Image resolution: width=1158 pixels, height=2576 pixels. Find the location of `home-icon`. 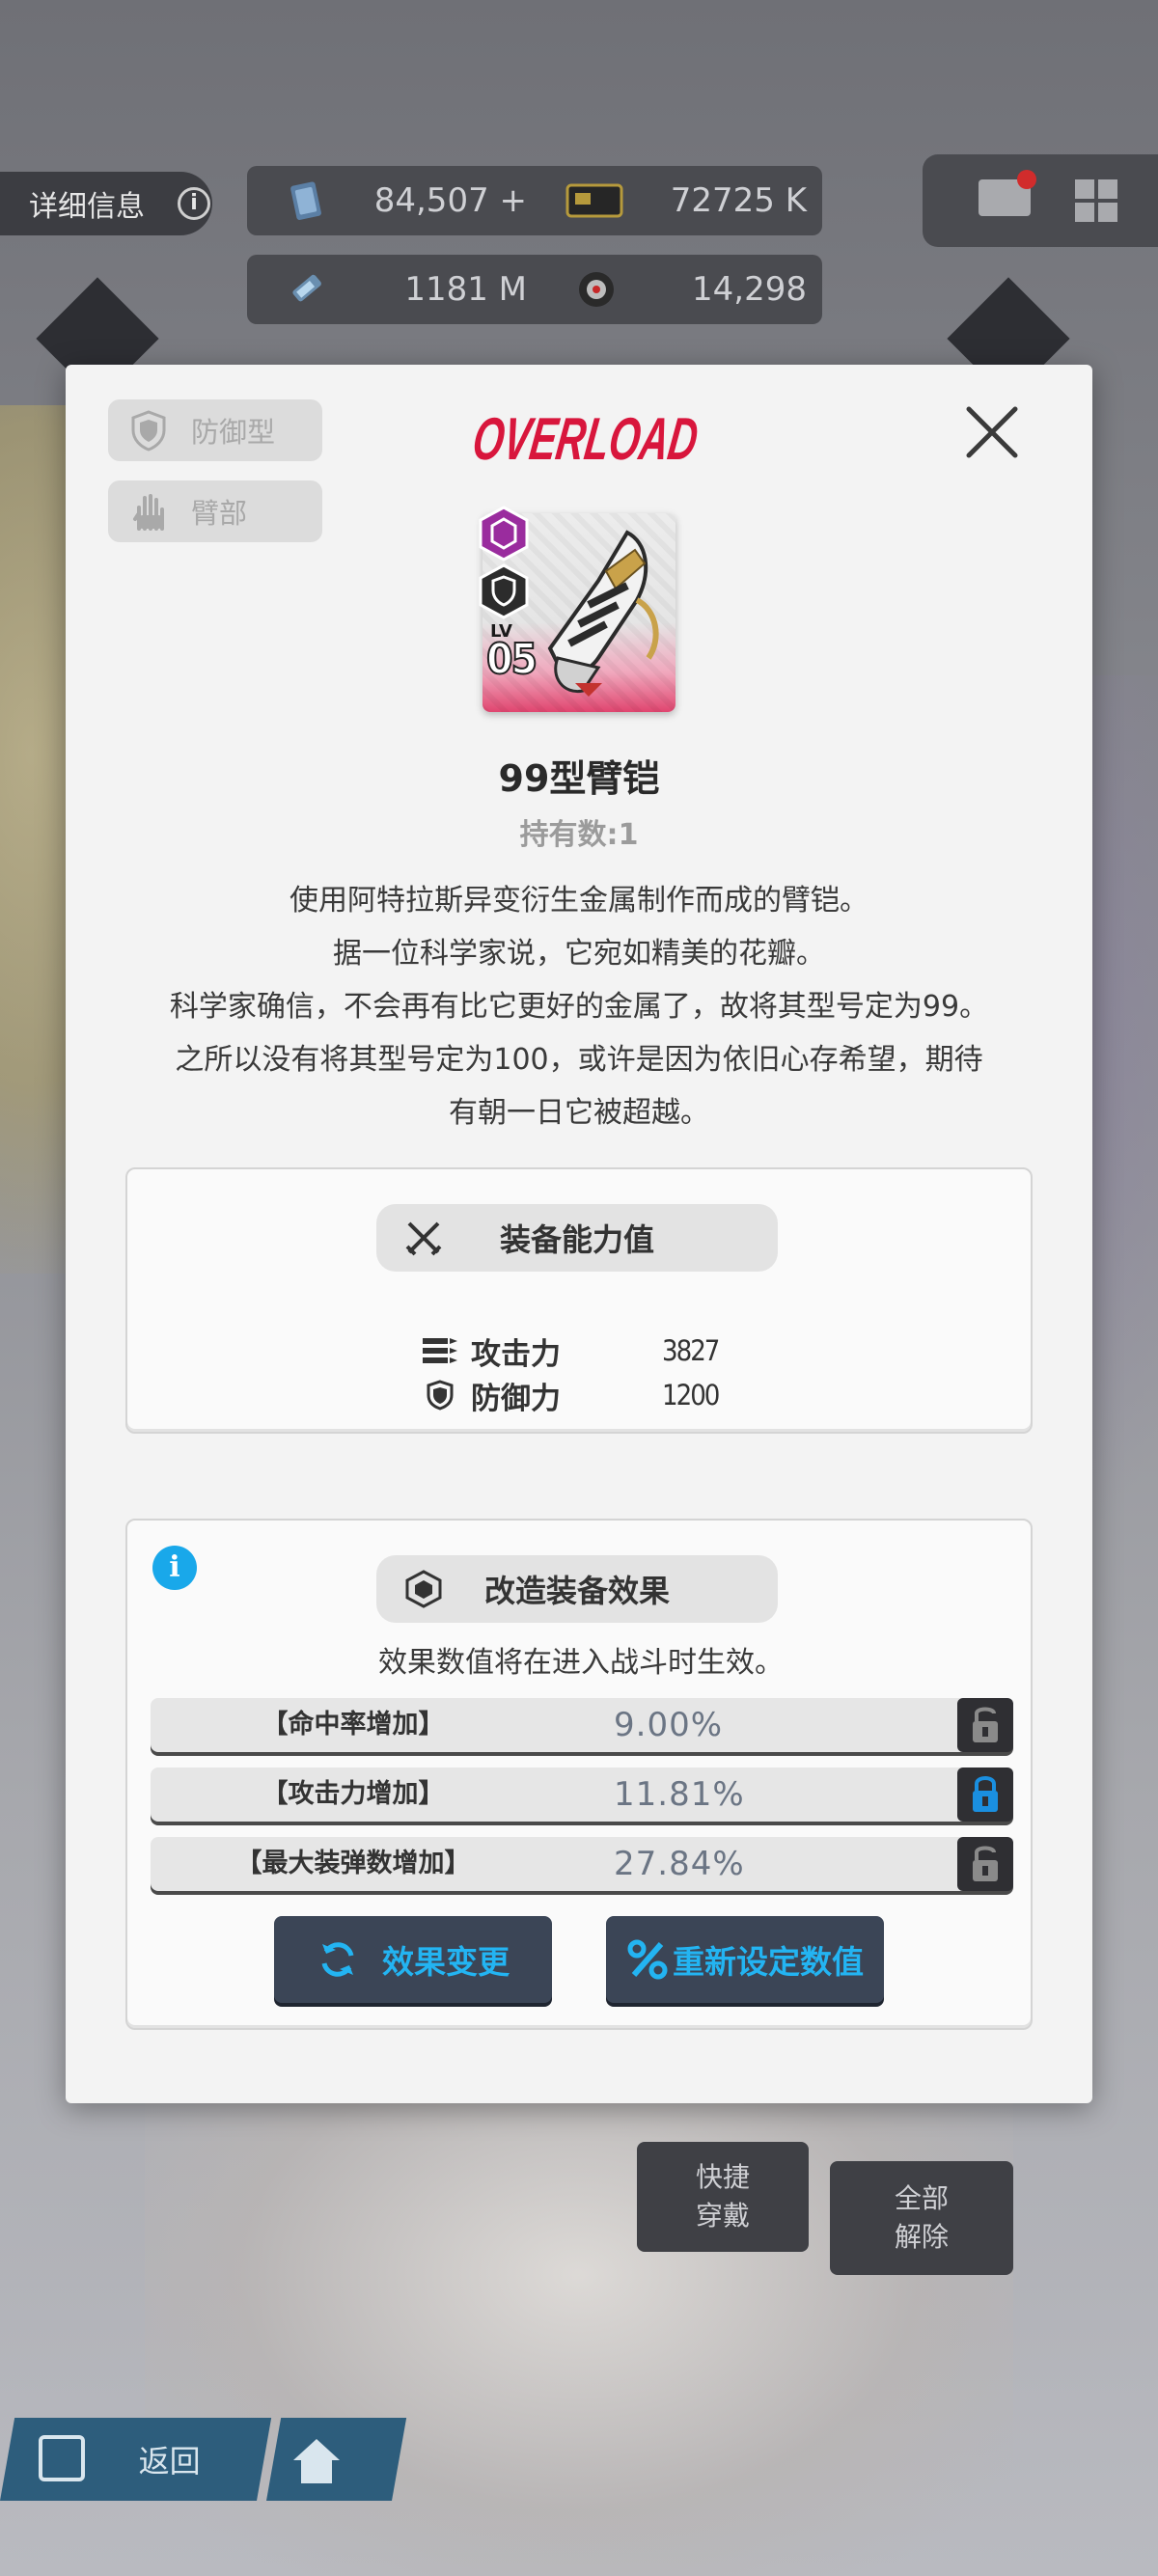

home-icon is located at coordinates (316, 2450).